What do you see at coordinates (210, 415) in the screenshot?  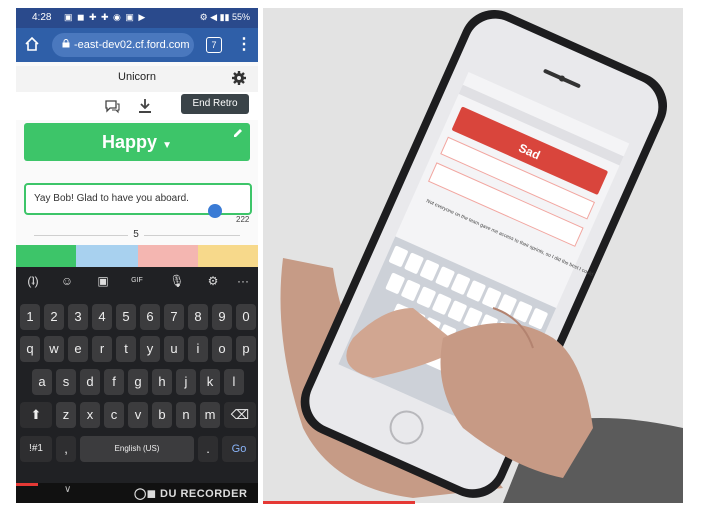 I see `key-m: m` at bounding box center [210, 415].